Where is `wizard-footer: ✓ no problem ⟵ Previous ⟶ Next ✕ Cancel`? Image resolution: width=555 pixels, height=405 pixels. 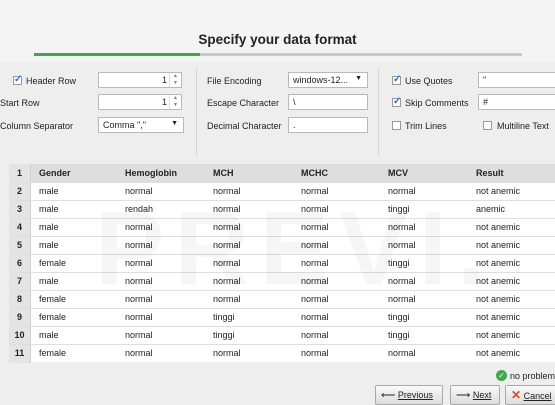
wizard-footer: ✓ no problem ⟵ Previous ⟶ Next ✕ Cancel is located at coordinates (277, 385).